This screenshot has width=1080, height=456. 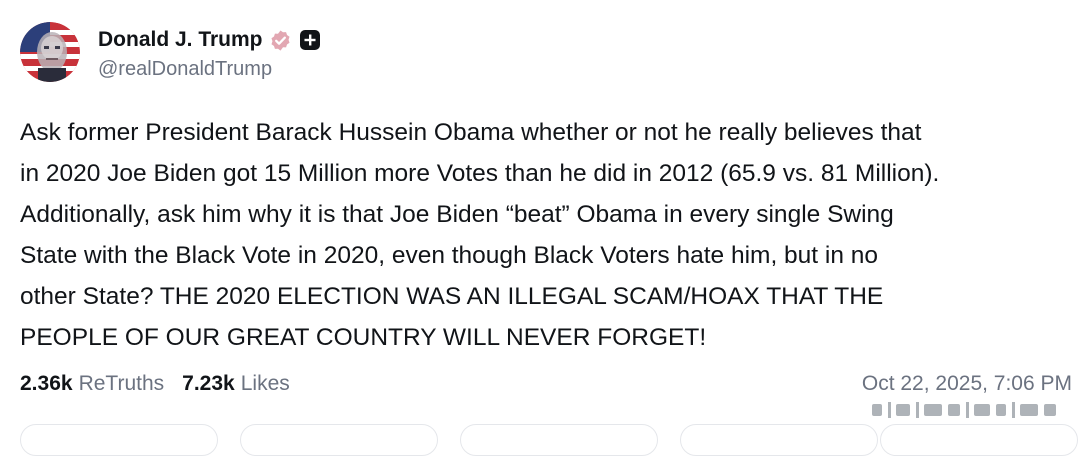 What do you see at coordinates (964, 410) in the screenshot?
I see `watermark-logo-icon` at bounding box center [964, 410].